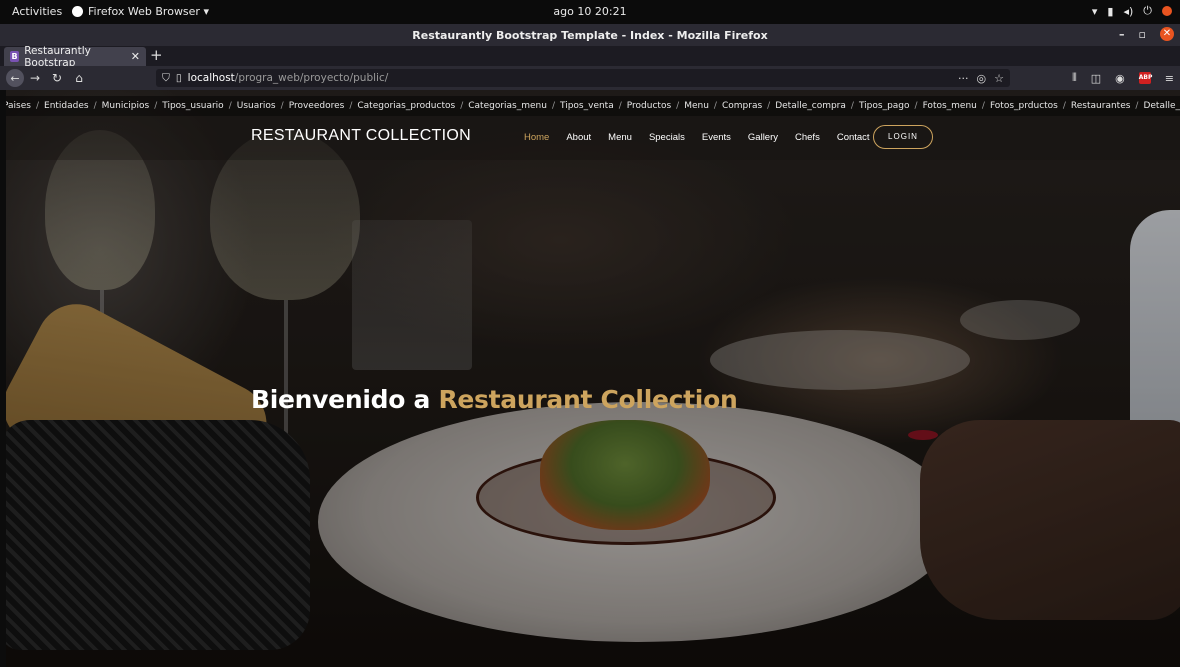 The height and width of the screenshot is (667, 1180). Describe the element at coordinates (590, 56) in the screenshot. I see `tab-strip: B Restaurantly Bootstrap ✕ +` at that location.